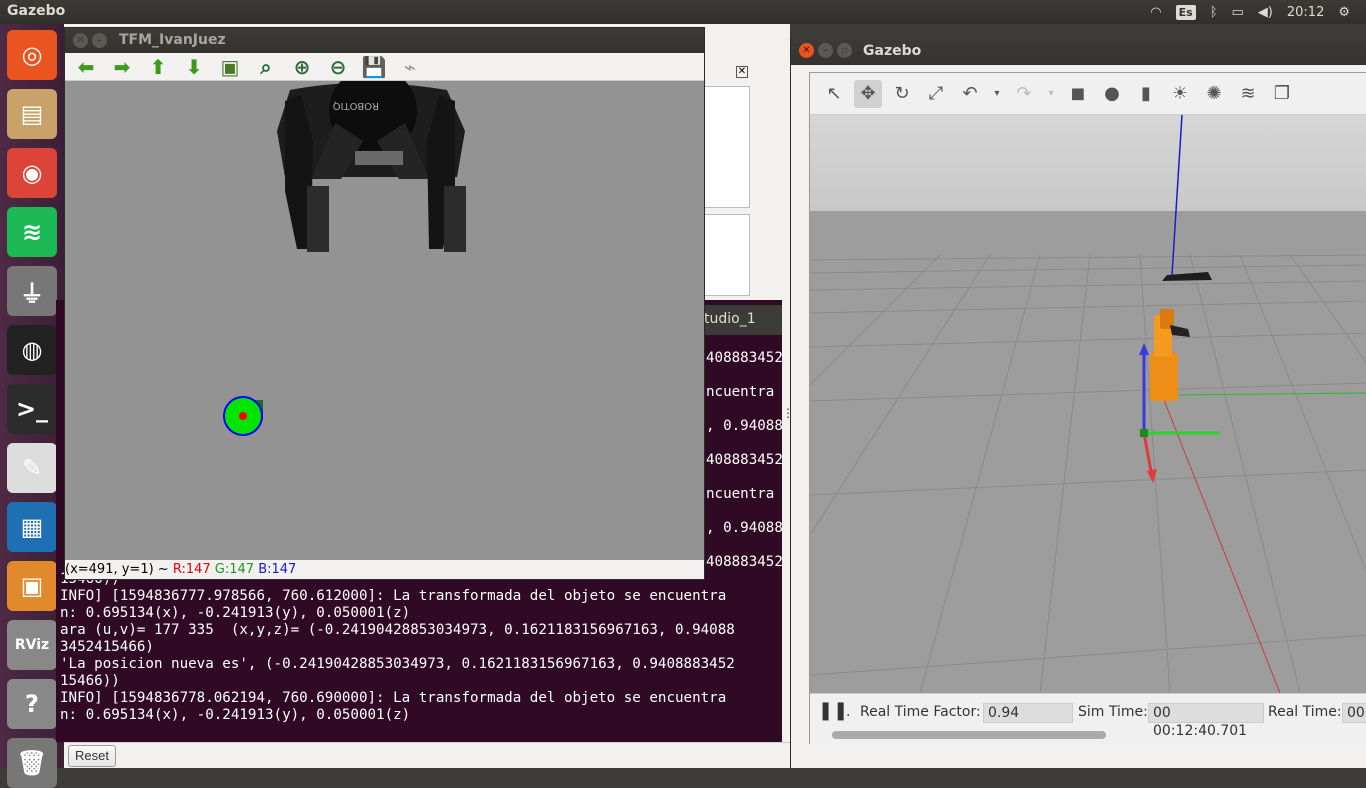  I want to click on zoom-out-icon: ⊖, so click(338, 67).